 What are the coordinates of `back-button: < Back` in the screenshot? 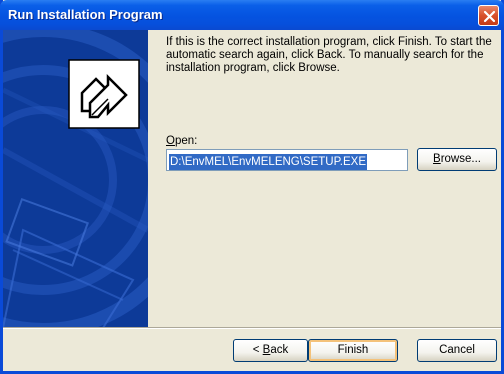 It's located at (270, 350).